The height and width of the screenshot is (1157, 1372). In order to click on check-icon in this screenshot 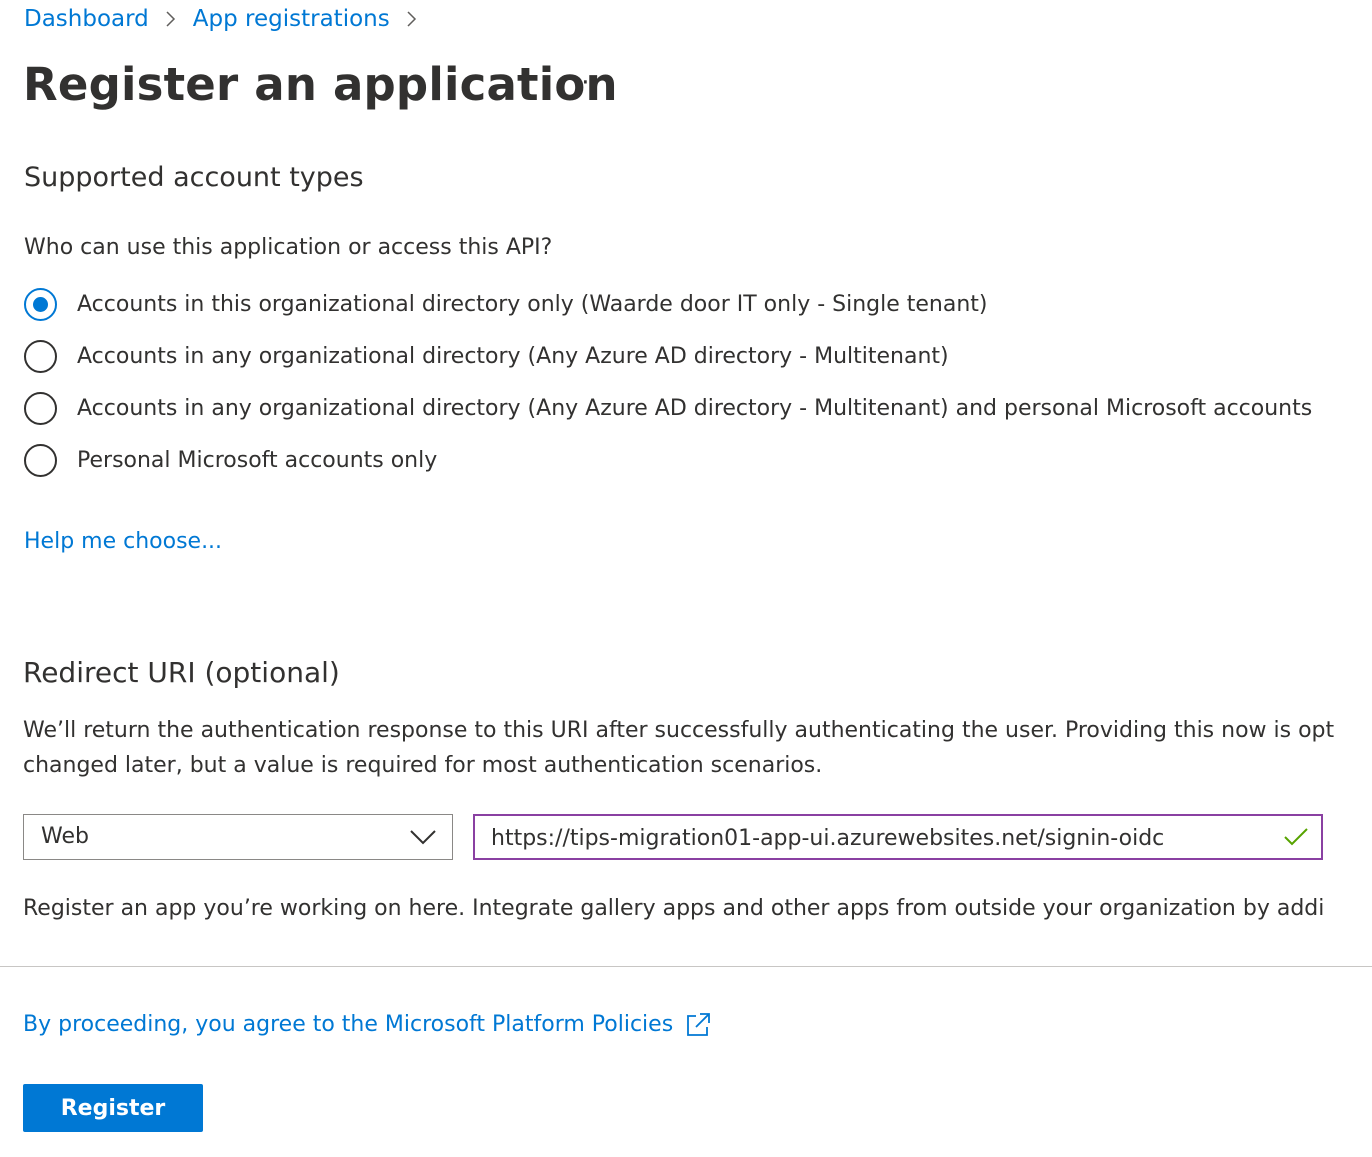, I will do `click(1296, 837)`.